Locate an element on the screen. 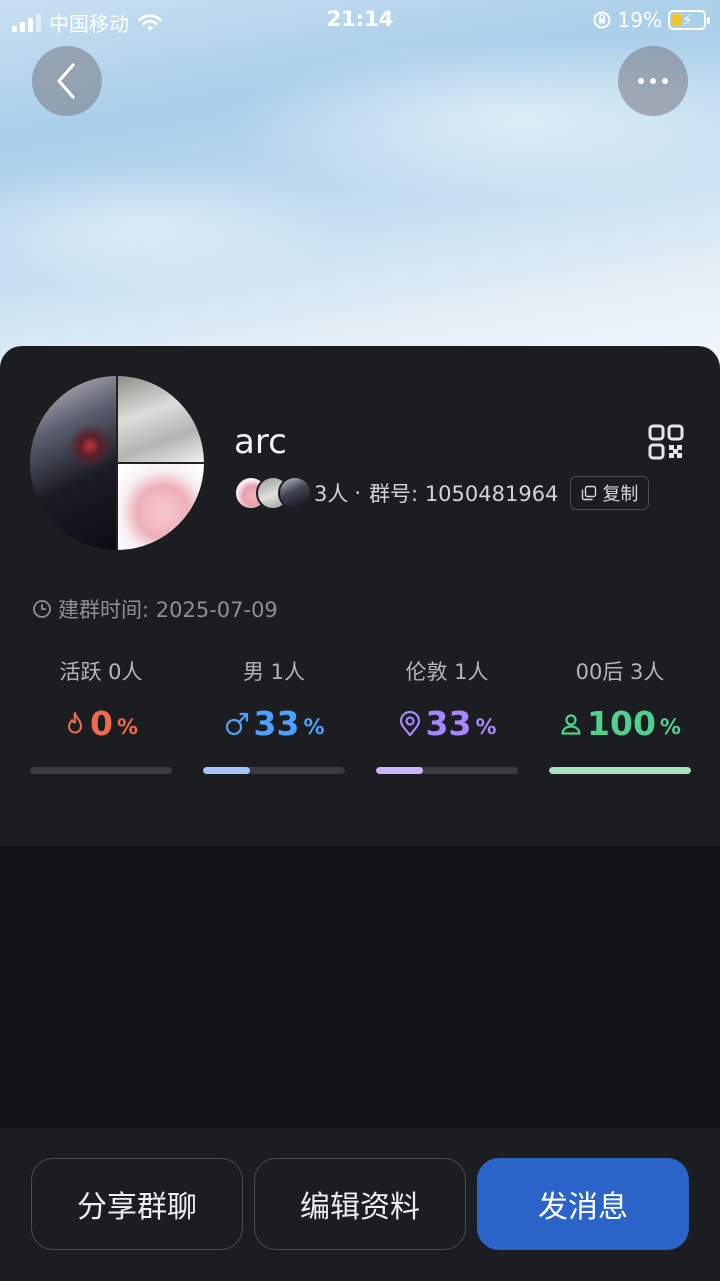 This screenshot has height=1281, width=720. copy-group-number-button: 复制 is located at coordinates (610, 493).